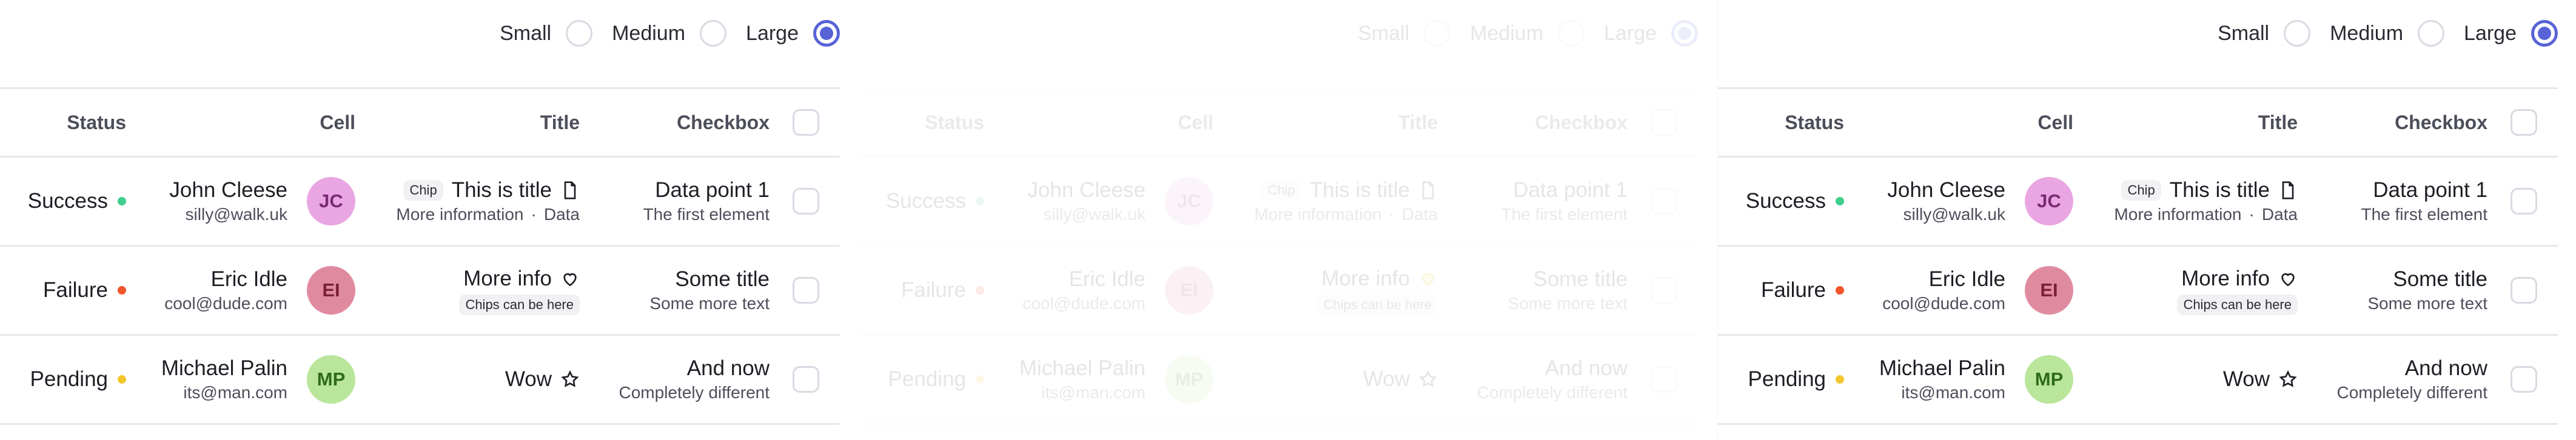  Describe the element at coordinates (1967, 279) in the screenshot. I see `person-name: Eric Idle` at that location.